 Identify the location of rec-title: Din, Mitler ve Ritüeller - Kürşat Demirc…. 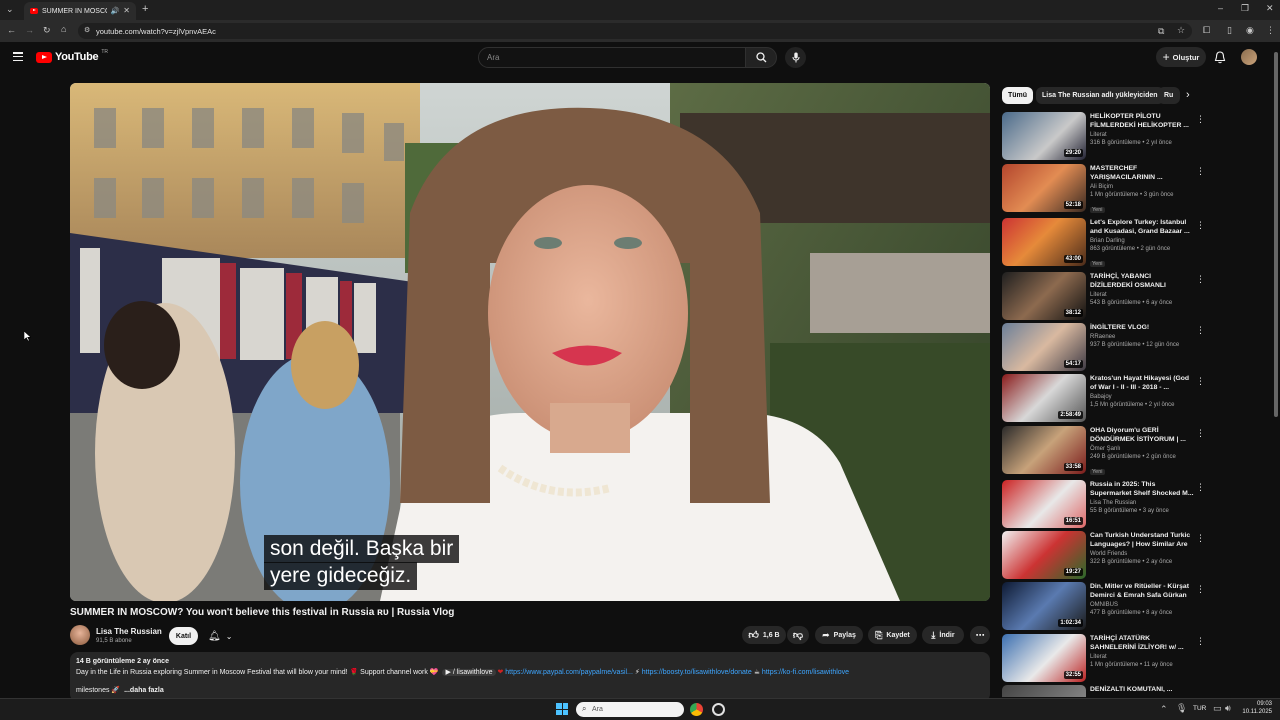
(1142, 591).